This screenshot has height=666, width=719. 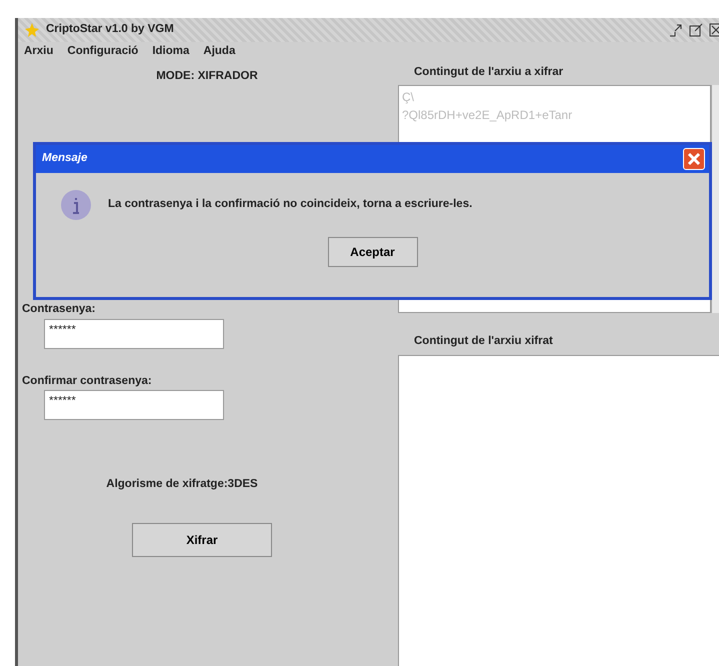 I want to click on menu-item: Idioma, so click(x=171, y=52).